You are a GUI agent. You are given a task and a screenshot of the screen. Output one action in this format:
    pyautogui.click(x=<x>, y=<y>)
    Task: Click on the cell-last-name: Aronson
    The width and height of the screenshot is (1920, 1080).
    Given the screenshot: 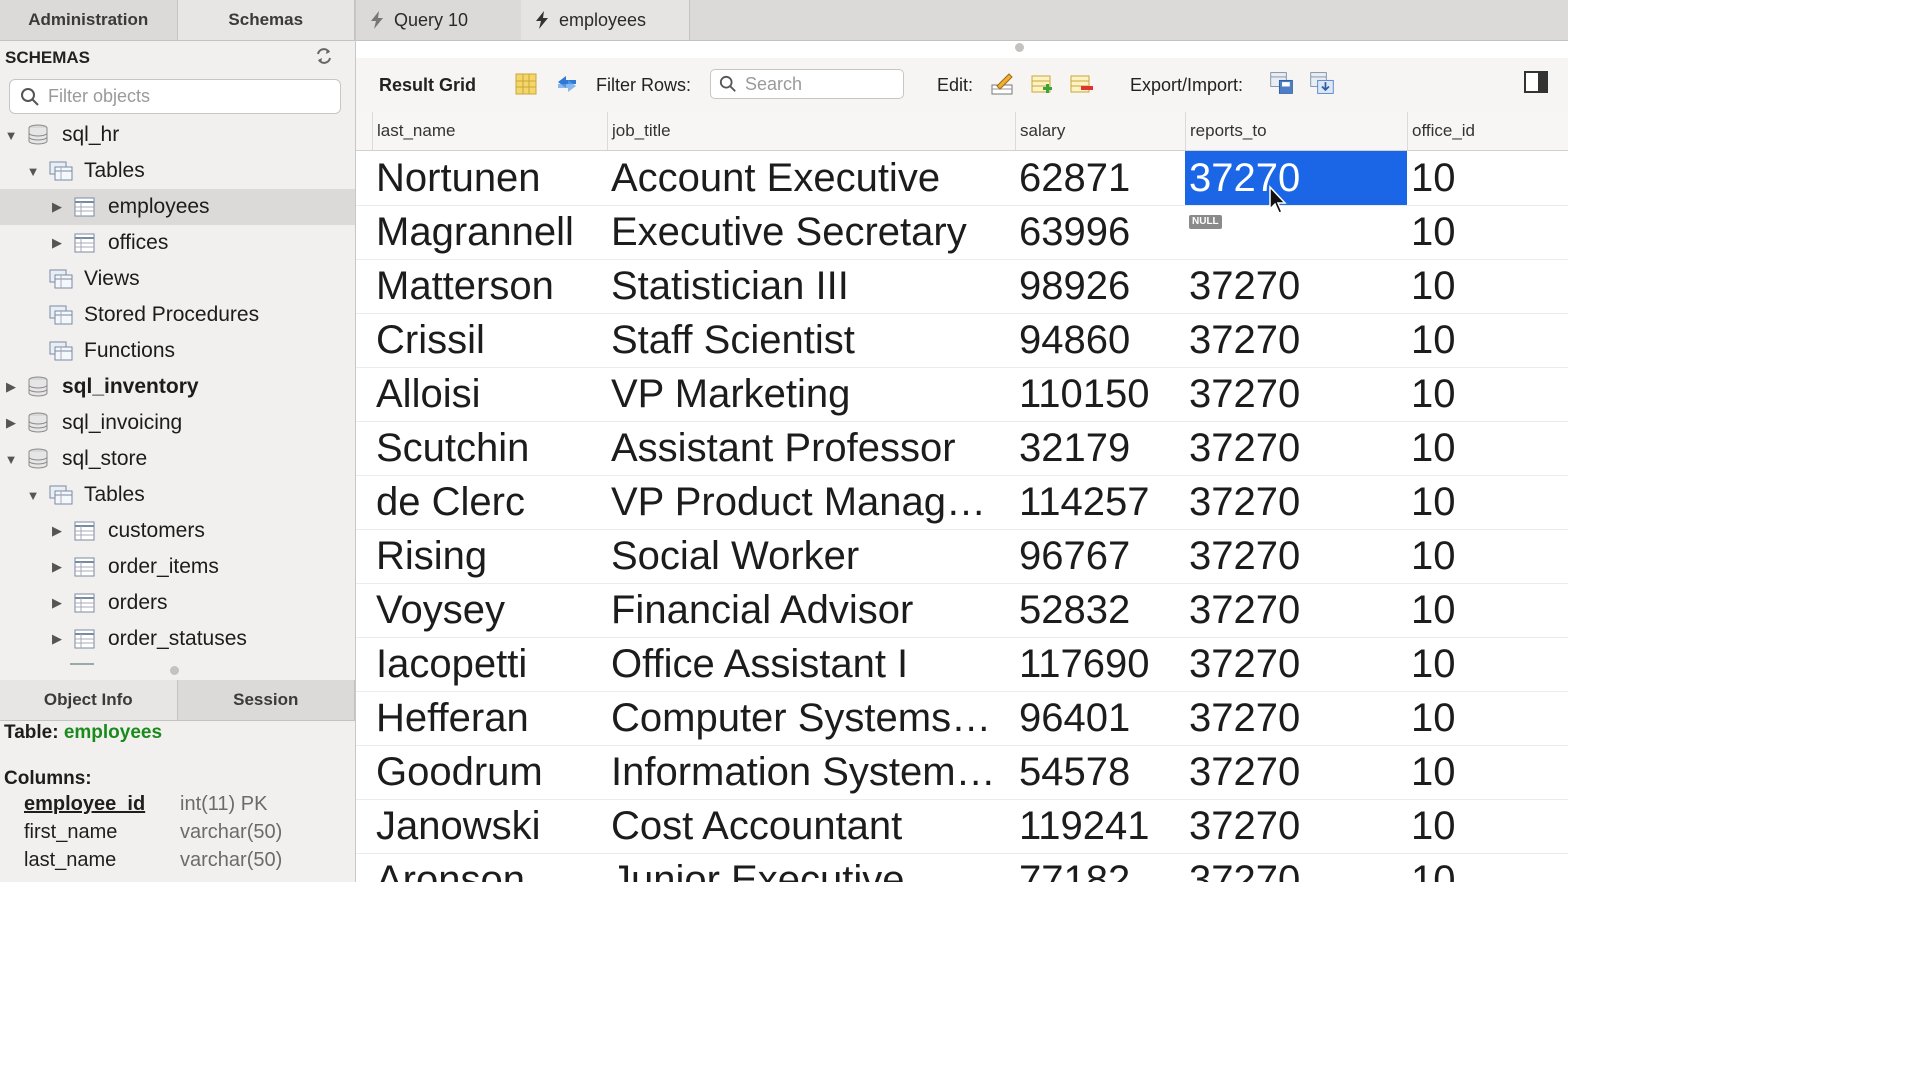 What is the action you would take?
    pyautogui.click(x=489, y=867)
    